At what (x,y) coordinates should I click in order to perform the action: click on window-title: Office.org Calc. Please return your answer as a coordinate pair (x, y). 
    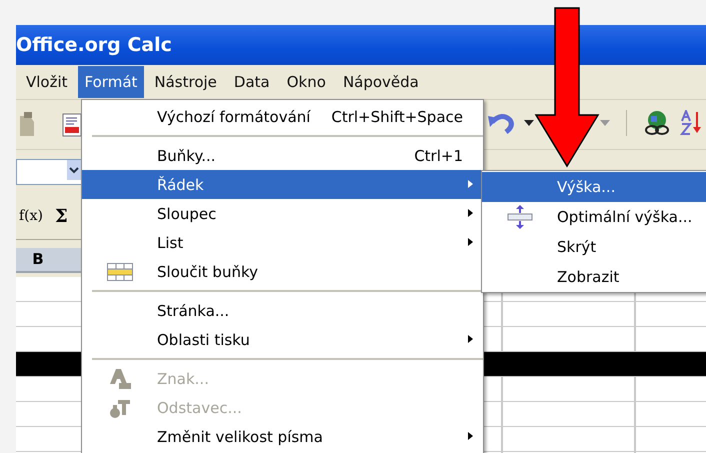
    Looking at the image, I should click on (94, 45).